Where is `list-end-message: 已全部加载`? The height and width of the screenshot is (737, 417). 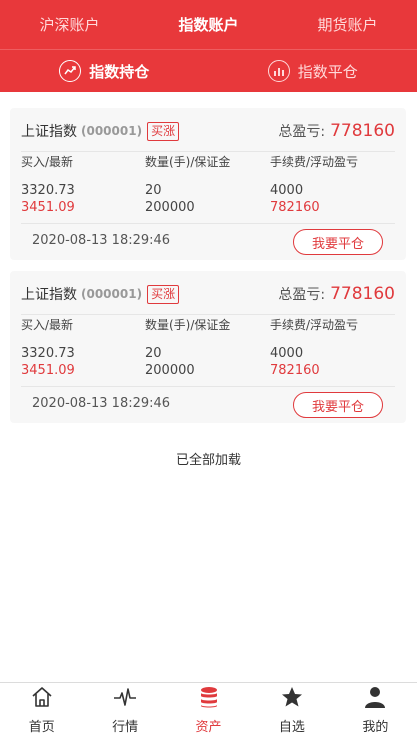
list-end-message: 已全部加载 is located at coordinates (208, 460).